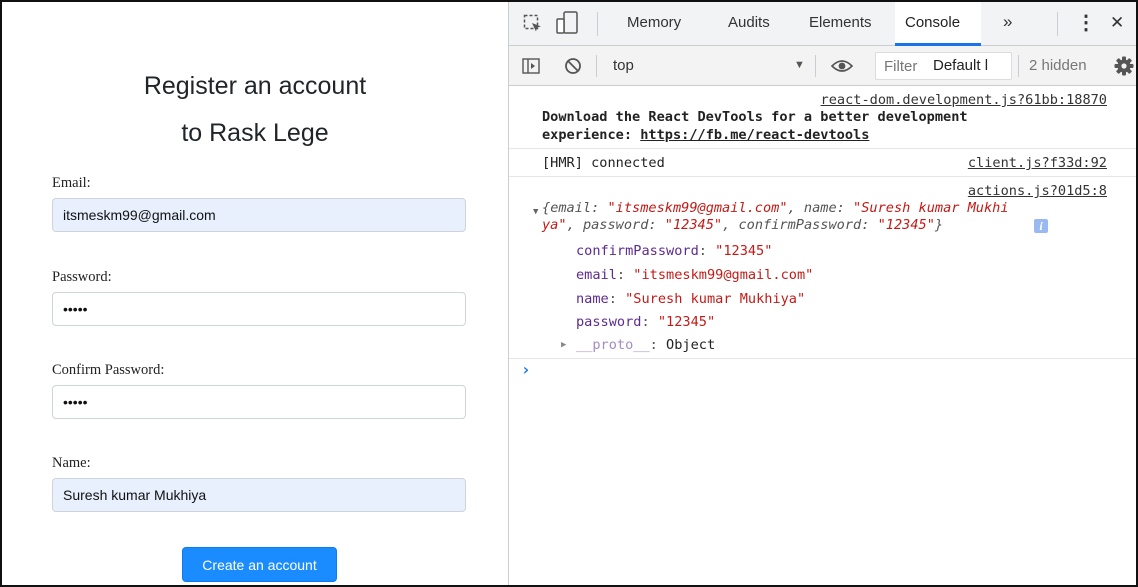 Image resolution: width=1138 pixels, height=587 pixels. Describe the element at coordinates (255, 133) in the screenshot. I see `page-title-line-2: to Rask Lege` at that location.